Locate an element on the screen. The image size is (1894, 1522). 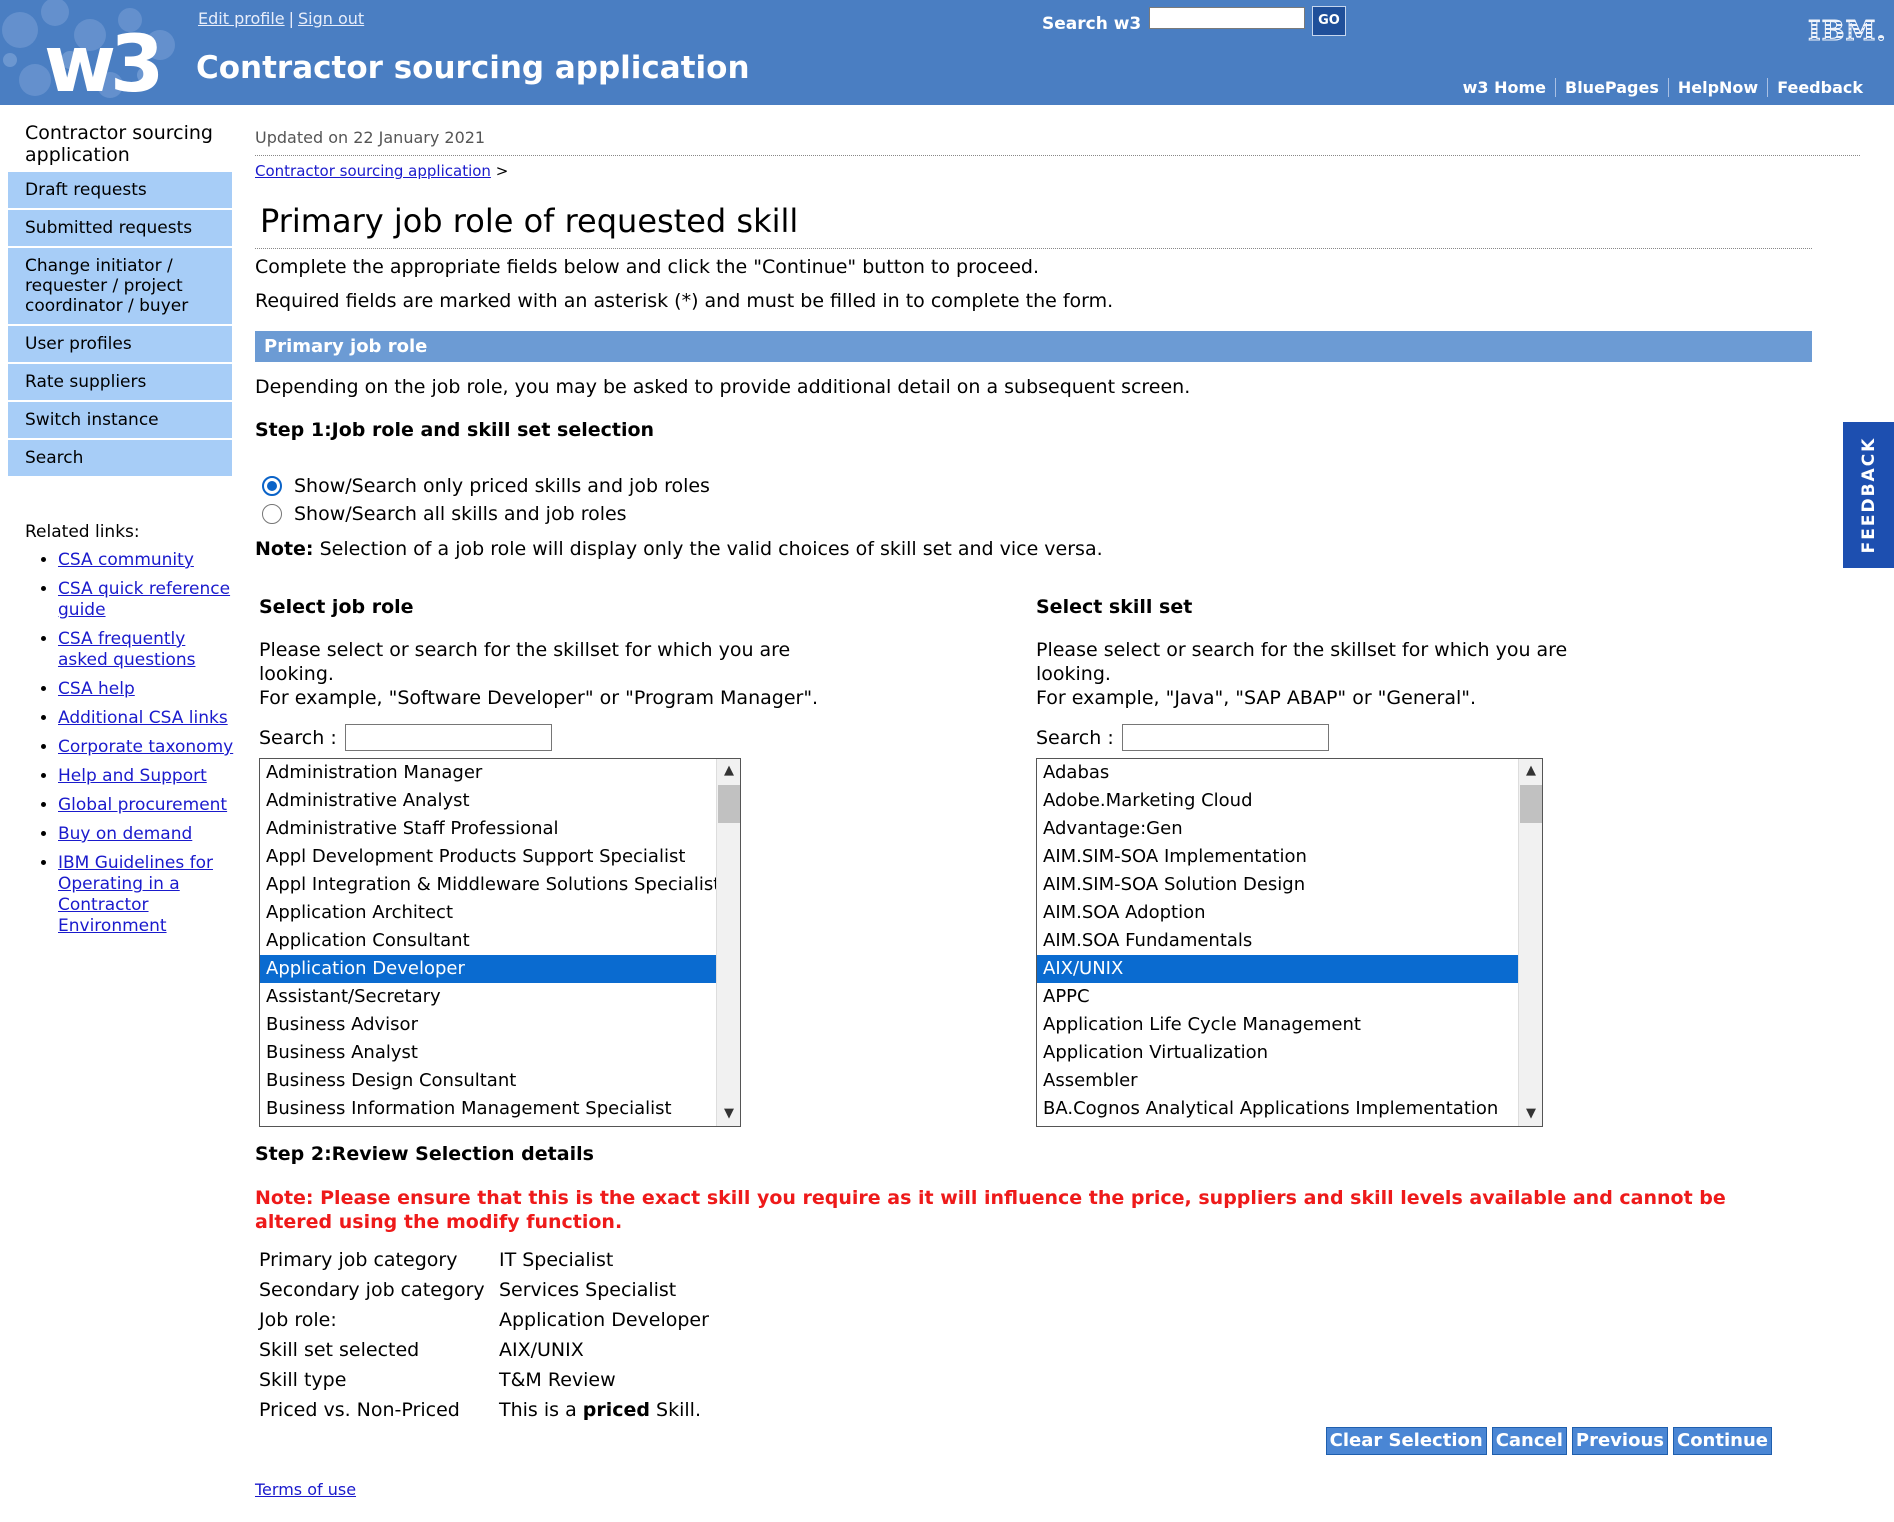
related-link: CSA community is located at coordinates (126, 560).